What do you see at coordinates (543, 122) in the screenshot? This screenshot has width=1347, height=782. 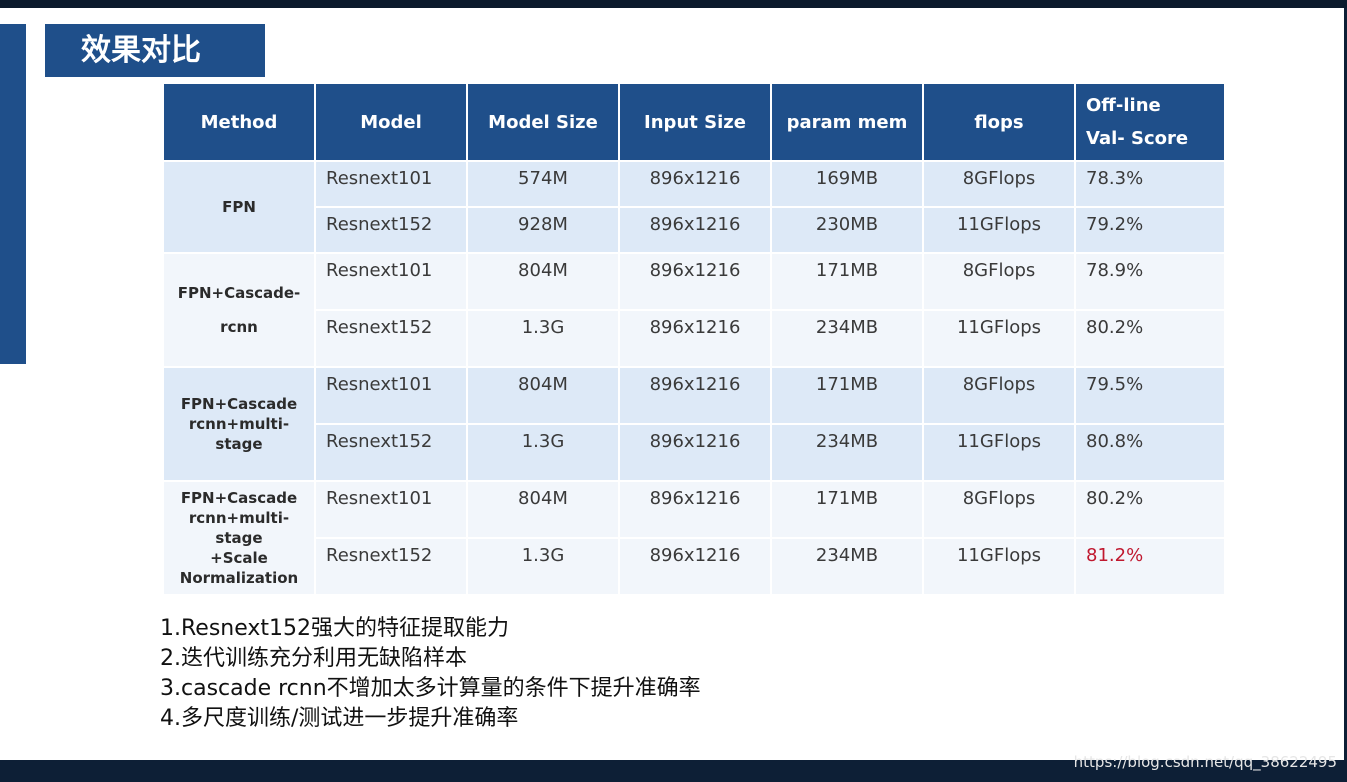 I see `header-model-size: Model Size` at bounding box center [543, 122].